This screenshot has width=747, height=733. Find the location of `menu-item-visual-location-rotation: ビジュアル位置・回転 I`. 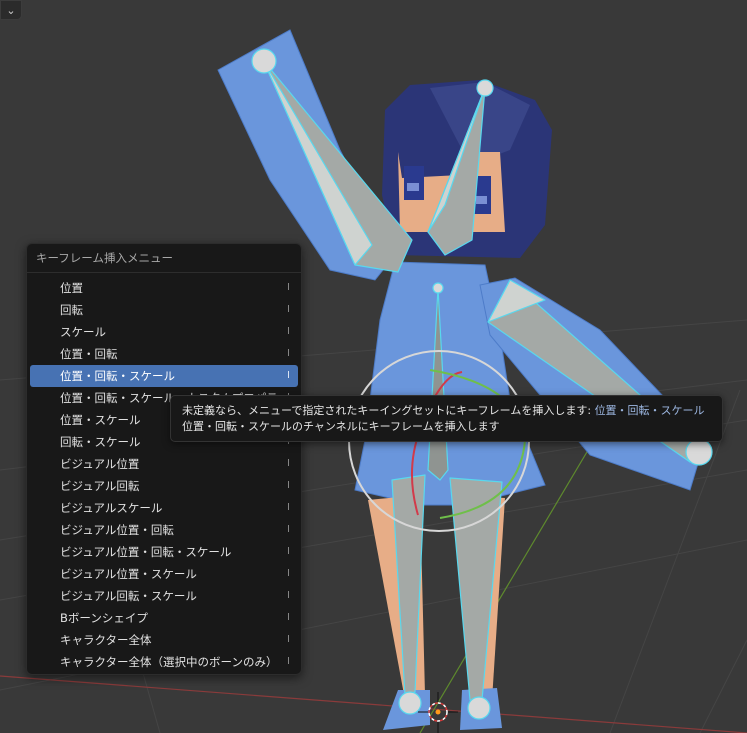

menu-item-visual-location-rotation: ビジュアル位置・回転 I is located at coordinates (164, 530).